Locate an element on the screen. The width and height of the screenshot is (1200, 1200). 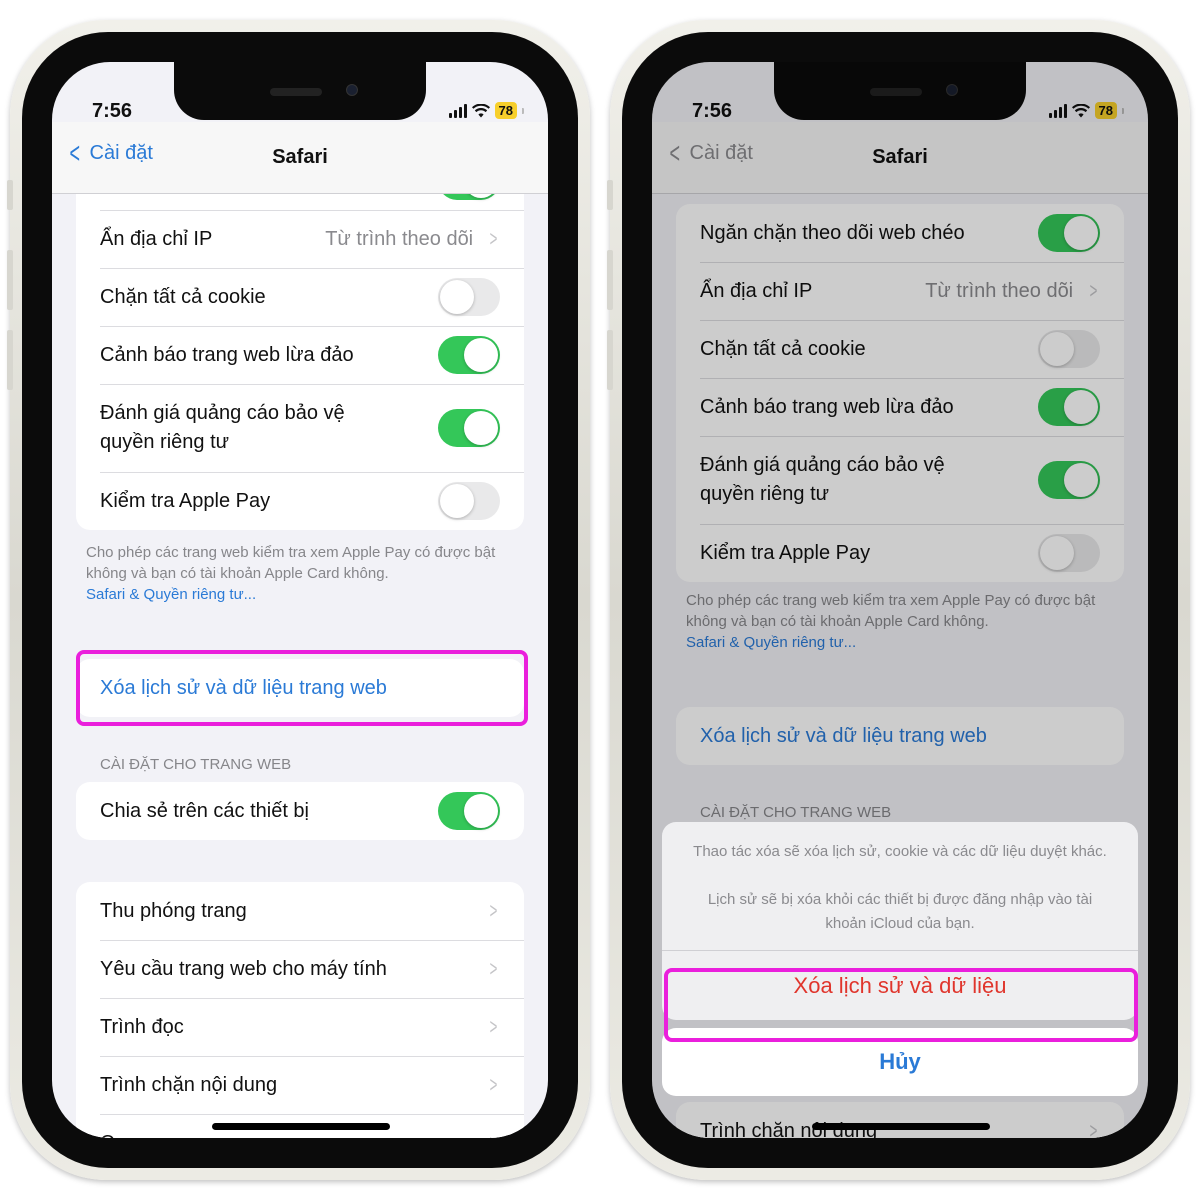
settings-row-desktop-site: Yêu cầu trang web cho máy tính > is located at coordinates (300, 969).